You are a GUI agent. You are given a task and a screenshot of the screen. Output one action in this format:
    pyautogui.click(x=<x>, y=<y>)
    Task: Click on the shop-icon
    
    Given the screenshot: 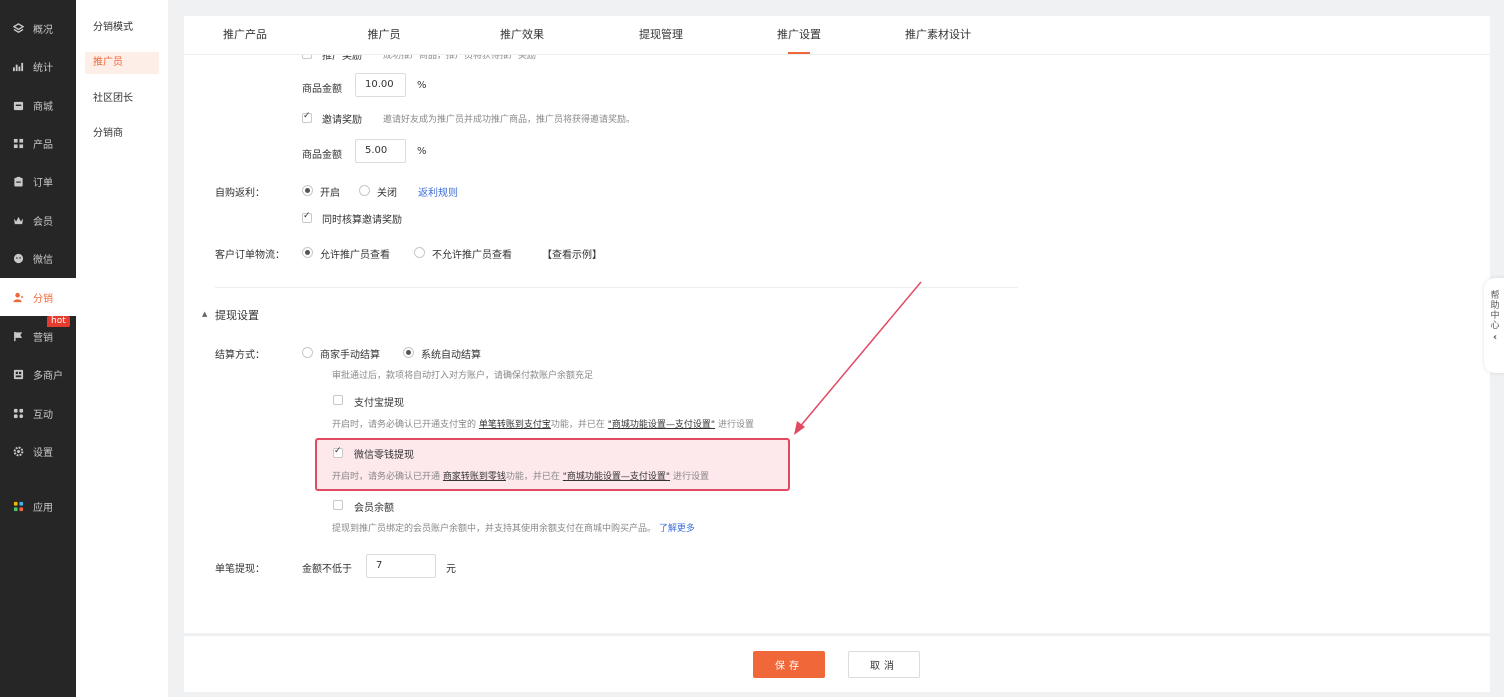 What is the action you would take?
    pyautogui.click(x=18, y=374)
    